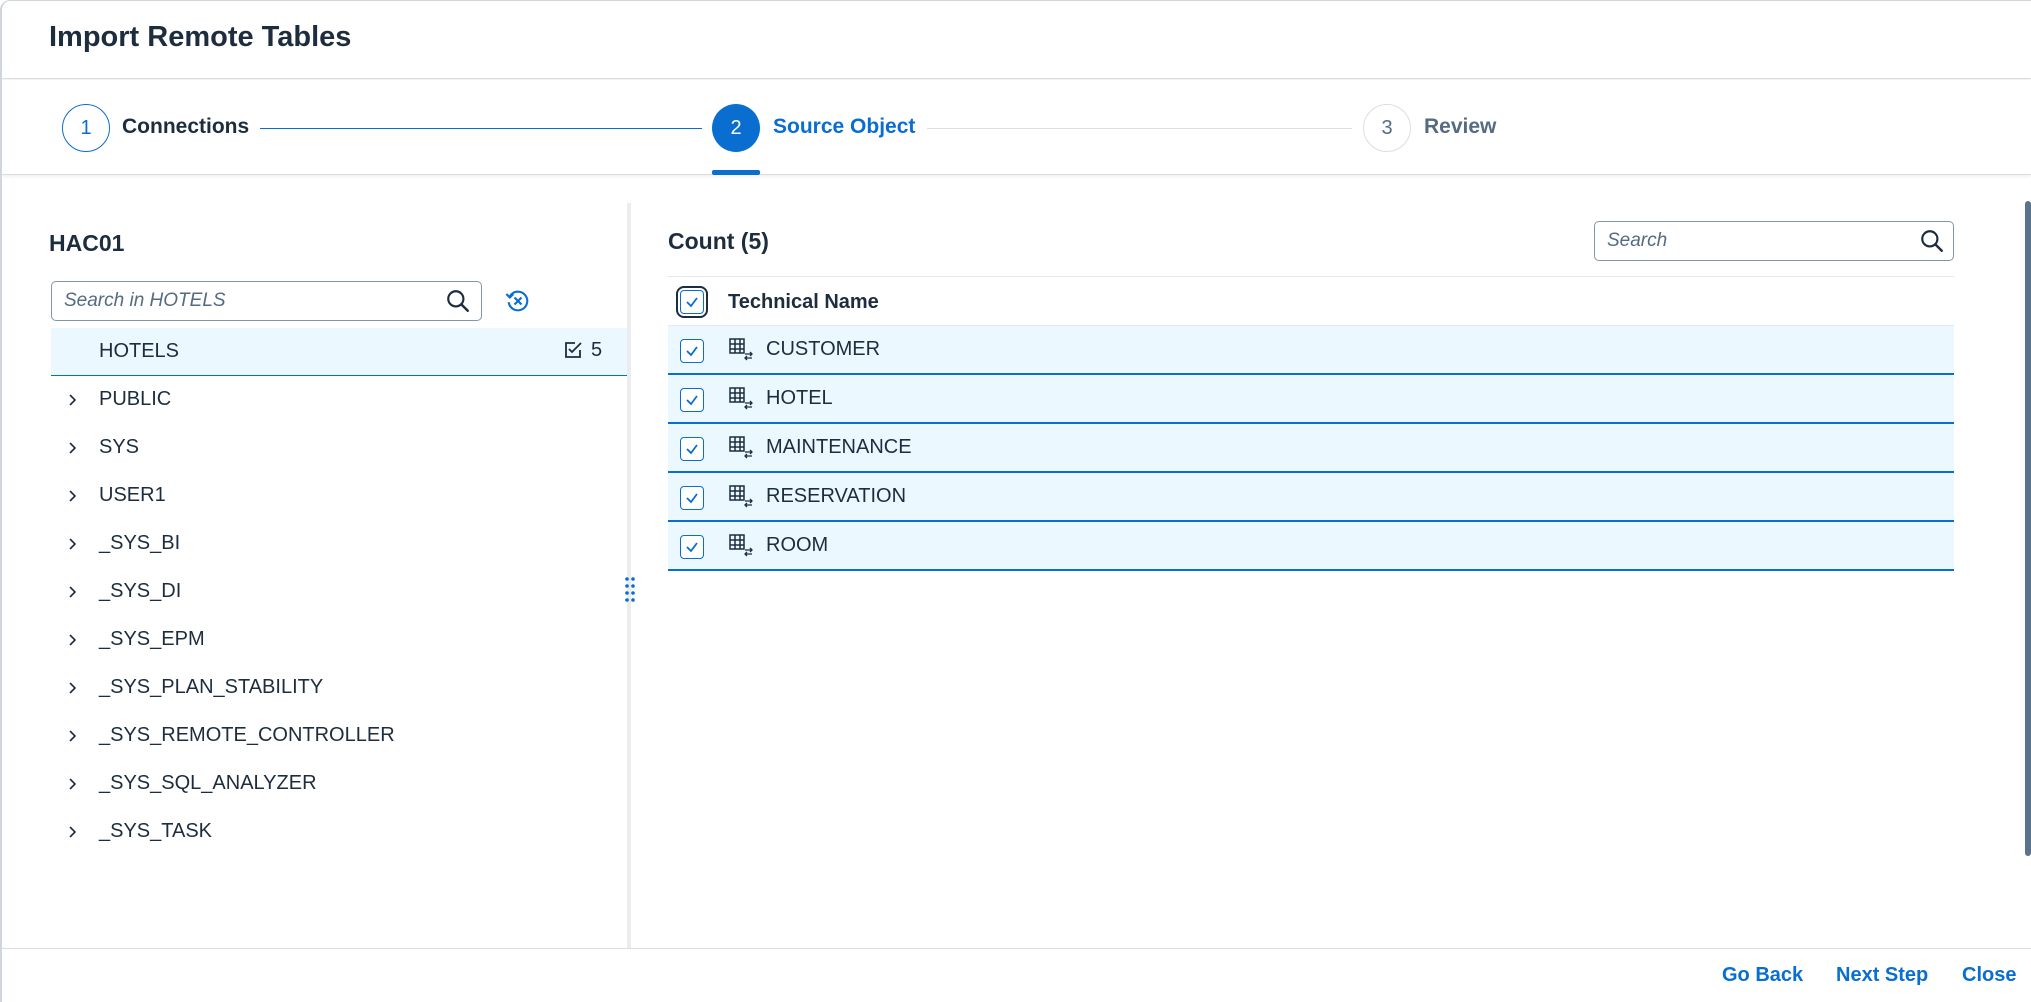  I want to click on selected-count-badge: 5, so click(581, 350).